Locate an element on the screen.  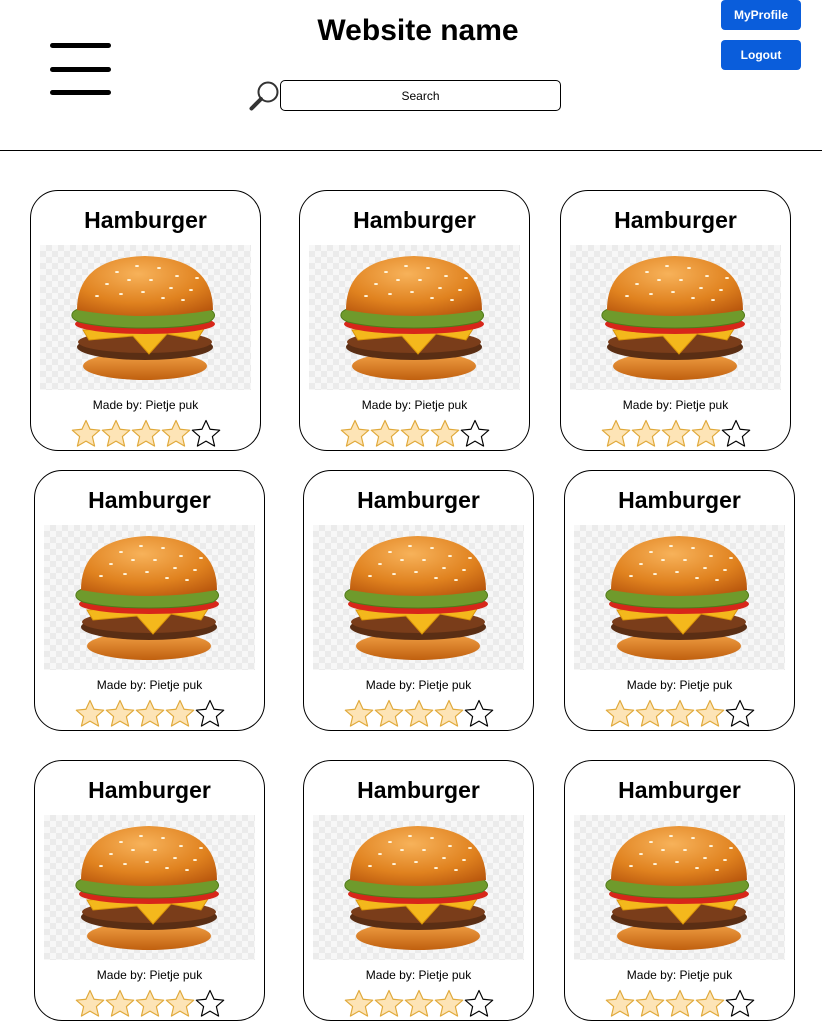
site-title: Website name is located at coordinates (418, 30).